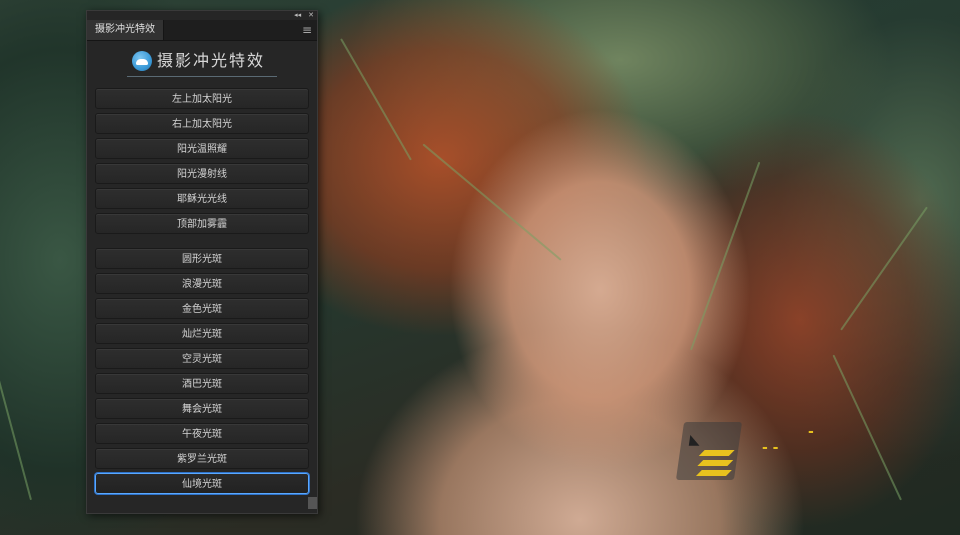 The width and height of the screenshot is (960, 535). What do you see at coordinates (202, 383) in the screenshot?
I see `bokeh-effect-button-6: 酒巴光斑` at bounding box center [202, 383].